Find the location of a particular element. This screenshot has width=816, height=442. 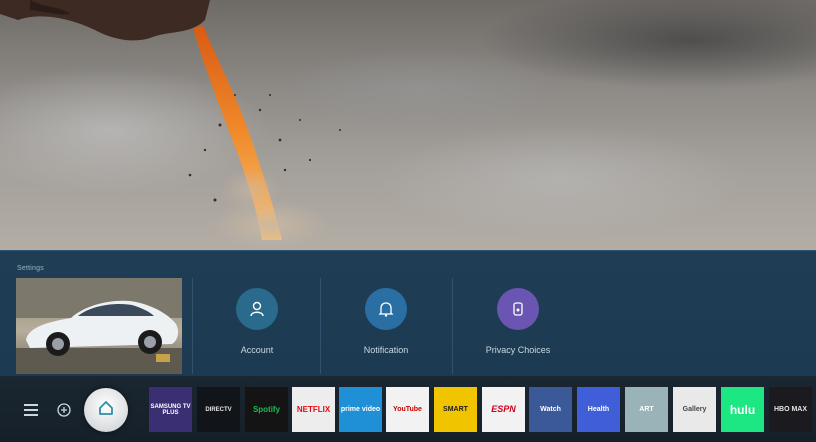

app-label: YouTube is located at coordinates (407, 409).